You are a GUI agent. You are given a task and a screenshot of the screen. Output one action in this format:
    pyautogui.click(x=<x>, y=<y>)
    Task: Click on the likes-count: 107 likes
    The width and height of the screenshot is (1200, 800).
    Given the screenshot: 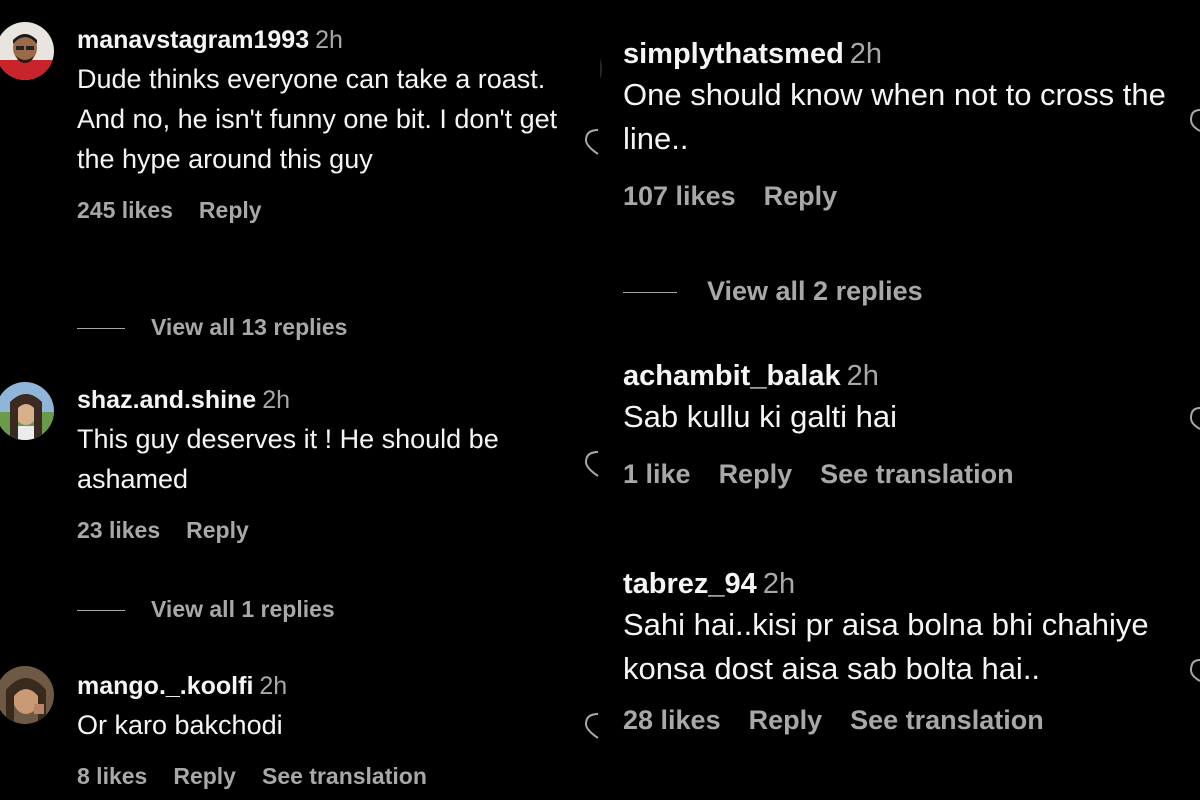 What is the action you would take?
    pyautogui.click(x=679, y=196)
    